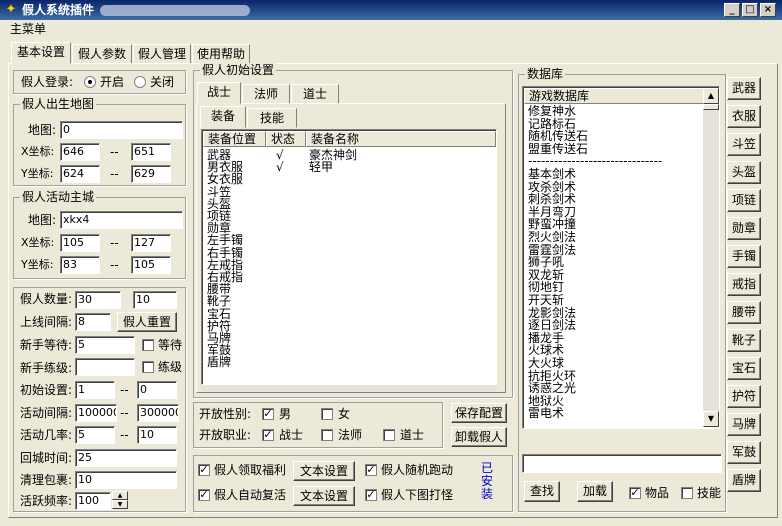  What do you see at coordinates (595, 491) in the screenshot?
I see `load-button: 加载` at bounding box center [595, 491].